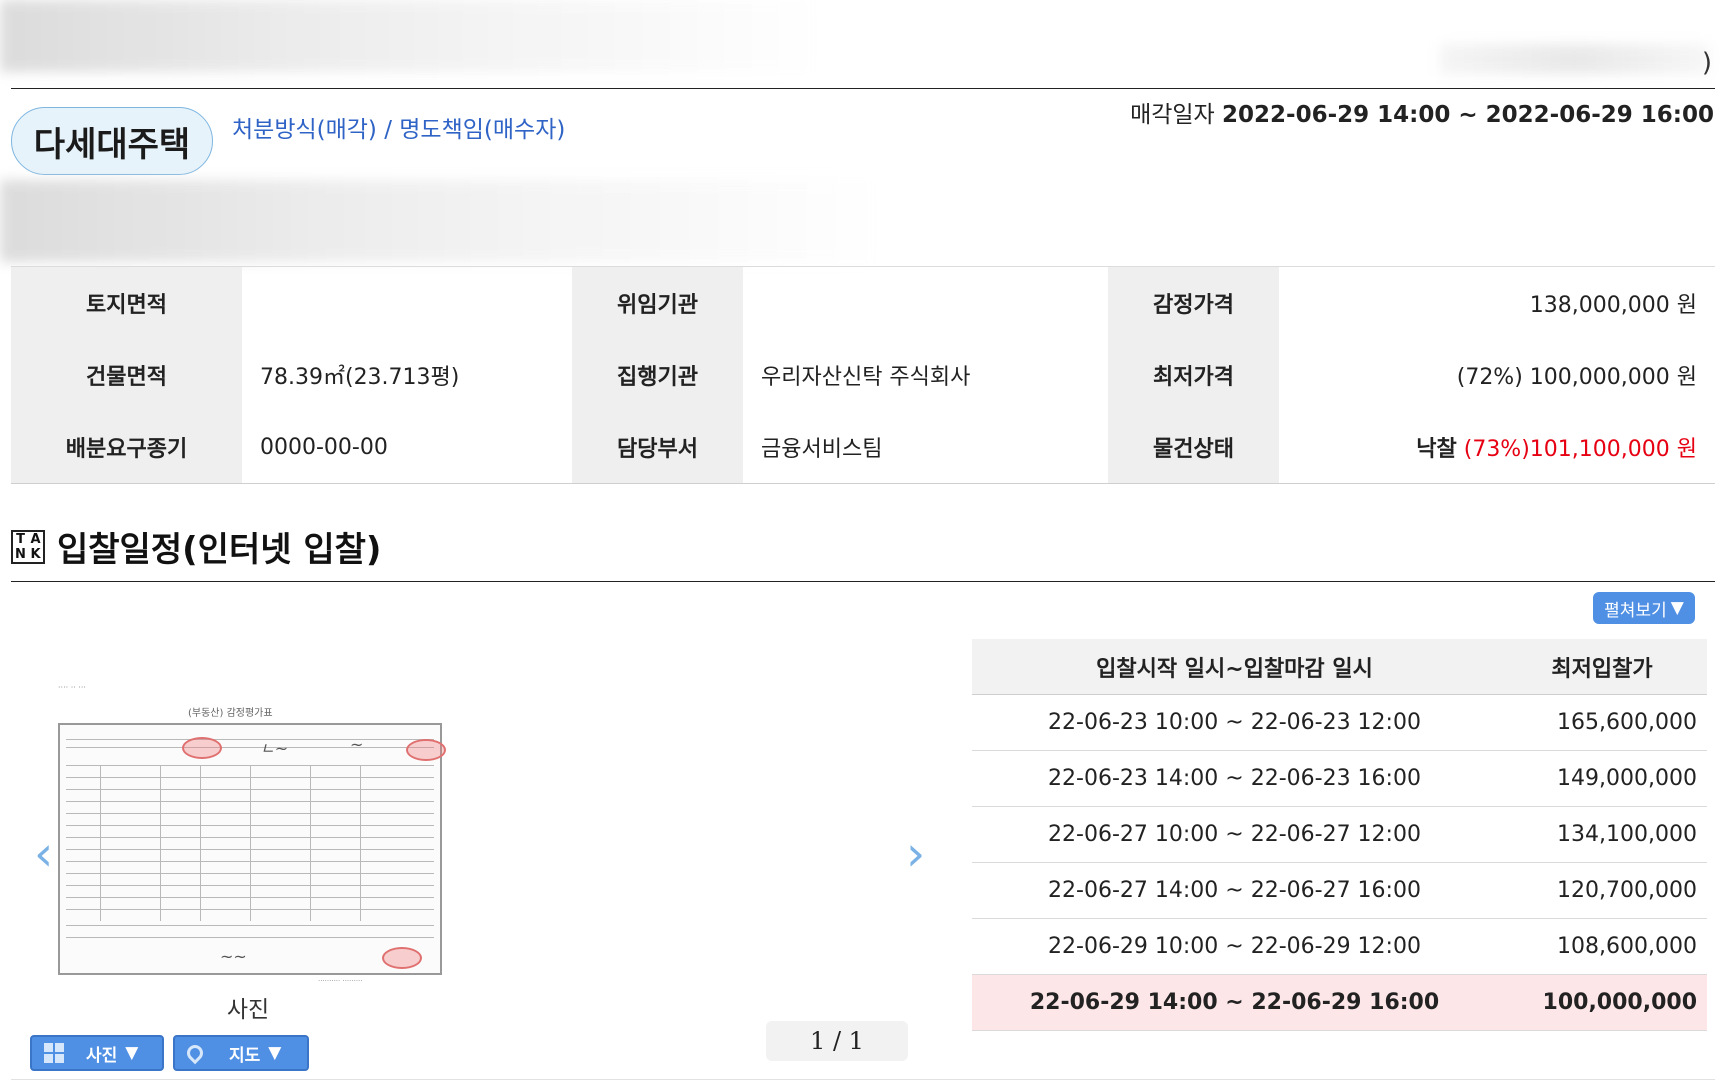  I want to click on gallery-pager: 1 / 1, so click(837, 1041).